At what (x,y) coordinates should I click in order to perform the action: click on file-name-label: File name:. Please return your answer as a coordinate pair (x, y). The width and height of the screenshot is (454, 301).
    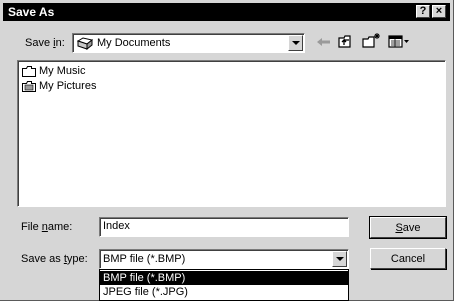
    Looking at the image, I should click on (47, 227).